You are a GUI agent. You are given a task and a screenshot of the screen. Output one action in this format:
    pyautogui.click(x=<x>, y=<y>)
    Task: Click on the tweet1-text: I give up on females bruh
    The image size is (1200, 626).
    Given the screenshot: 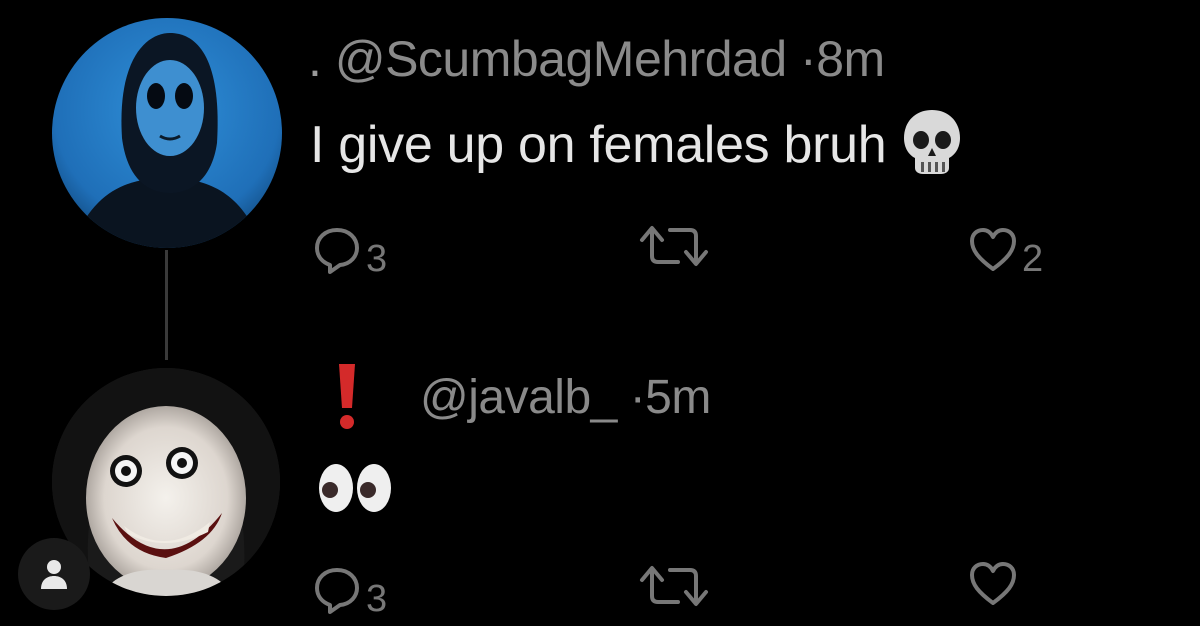 What is the action you would take?
    pyautogui.click(x=636, y=148)
    